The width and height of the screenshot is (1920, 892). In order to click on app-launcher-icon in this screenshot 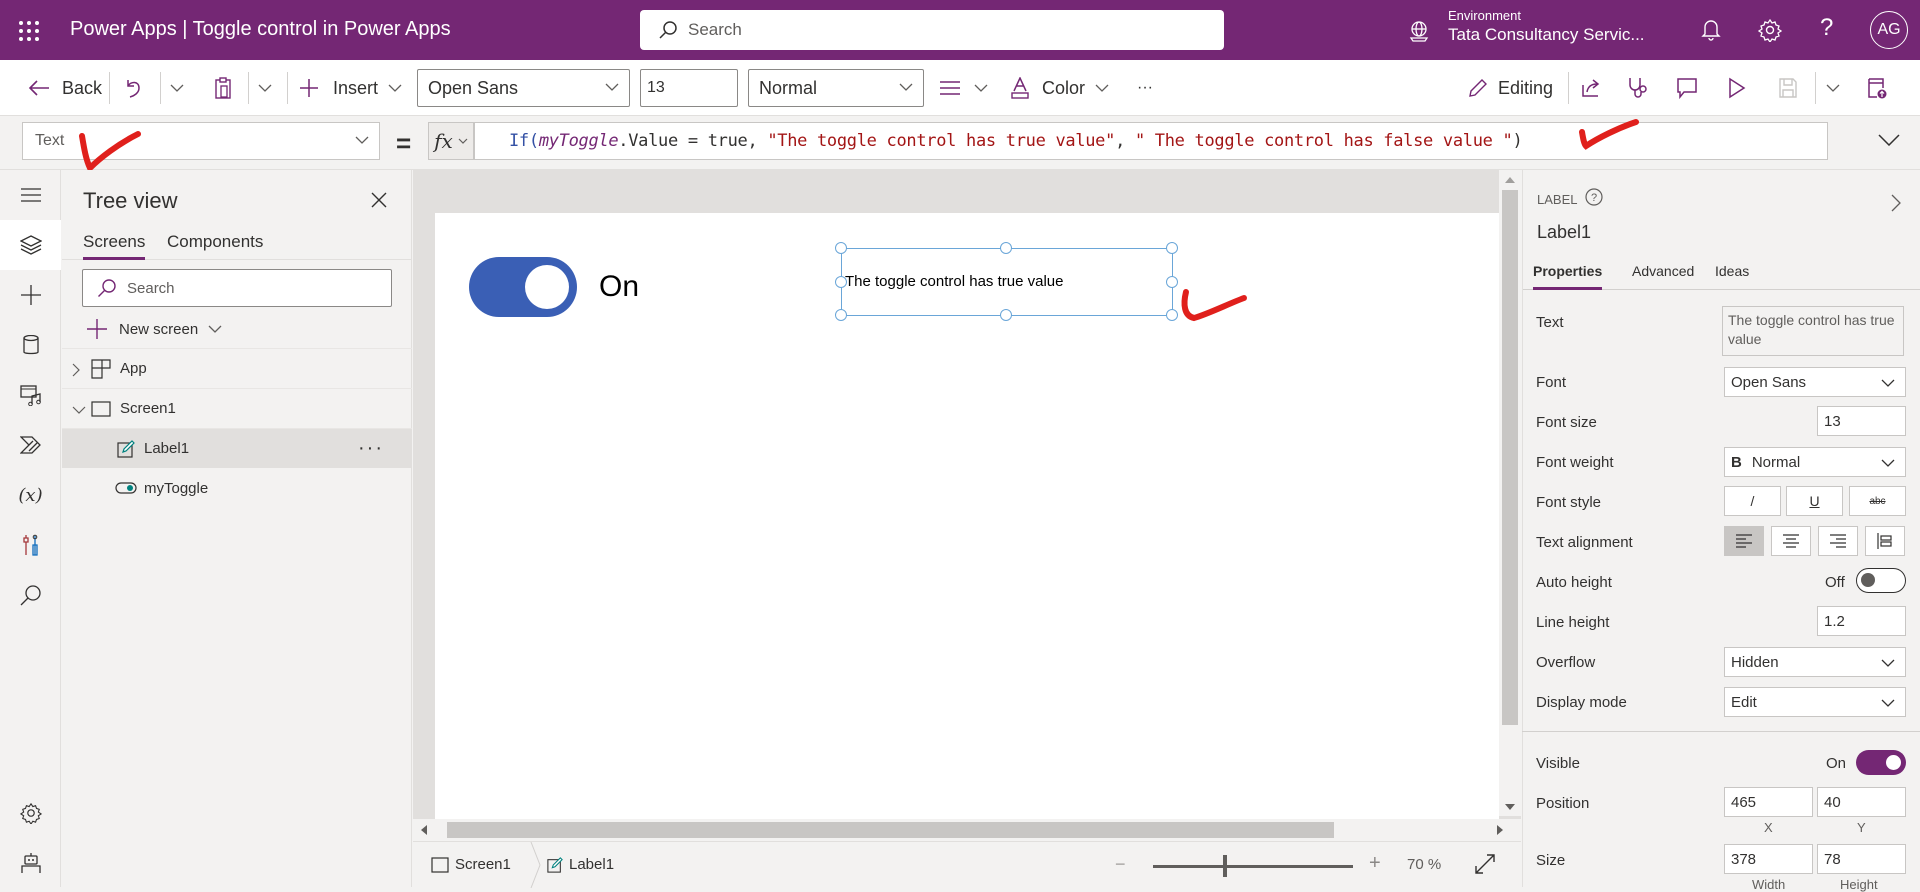, I will do `click(30, 31)`.